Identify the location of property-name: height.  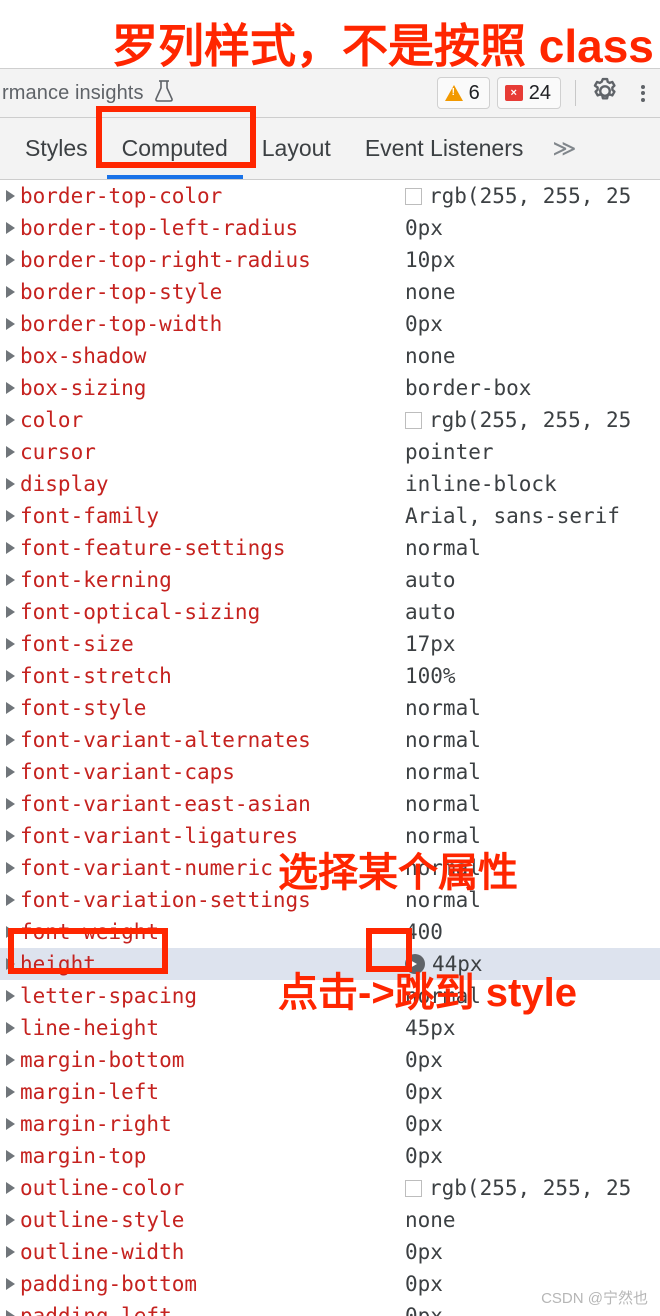
(58, 964).